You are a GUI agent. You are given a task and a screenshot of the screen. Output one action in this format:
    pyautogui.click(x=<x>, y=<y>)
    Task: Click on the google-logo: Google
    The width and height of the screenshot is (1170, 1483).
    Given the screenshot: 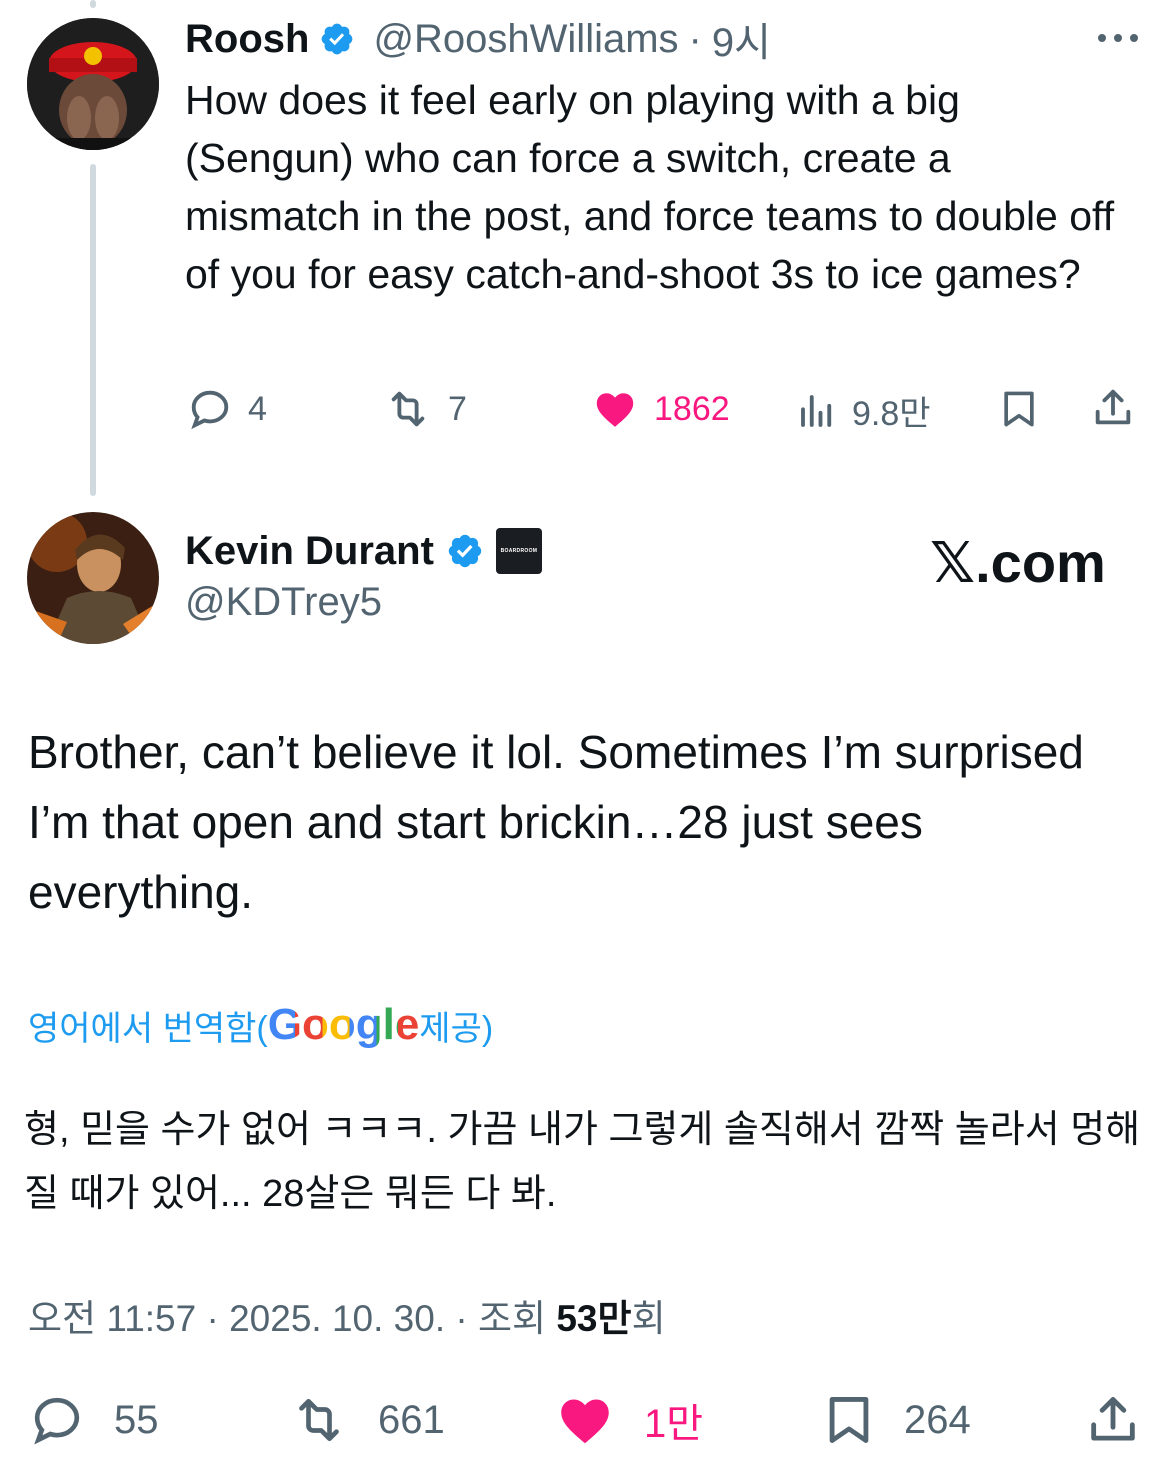 What is the action you would take?
    pyautogui.click(x=343, y=1024)
    